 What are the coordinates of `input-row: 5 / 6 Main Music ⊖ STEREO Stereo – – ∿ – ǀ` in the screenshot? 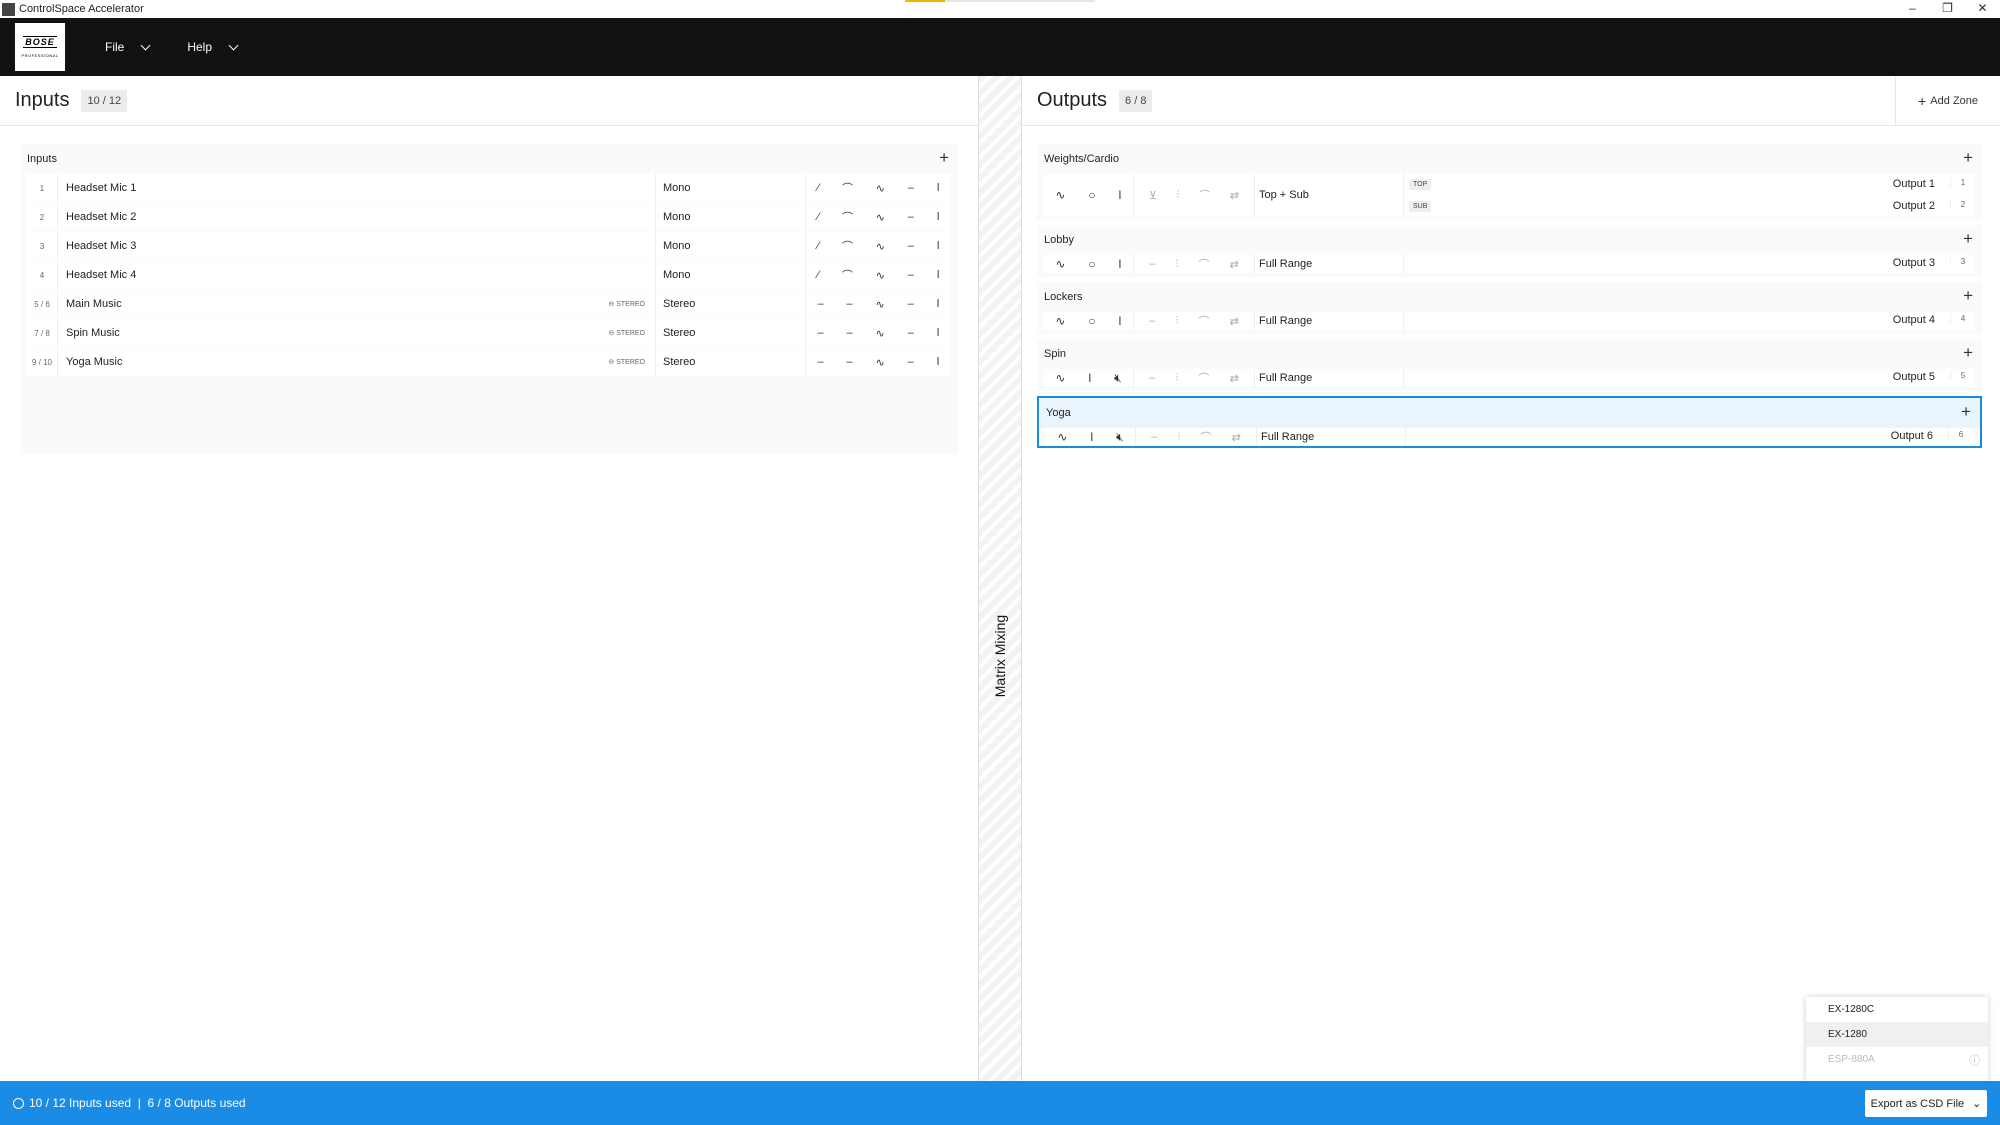 It's located at (489, 304).